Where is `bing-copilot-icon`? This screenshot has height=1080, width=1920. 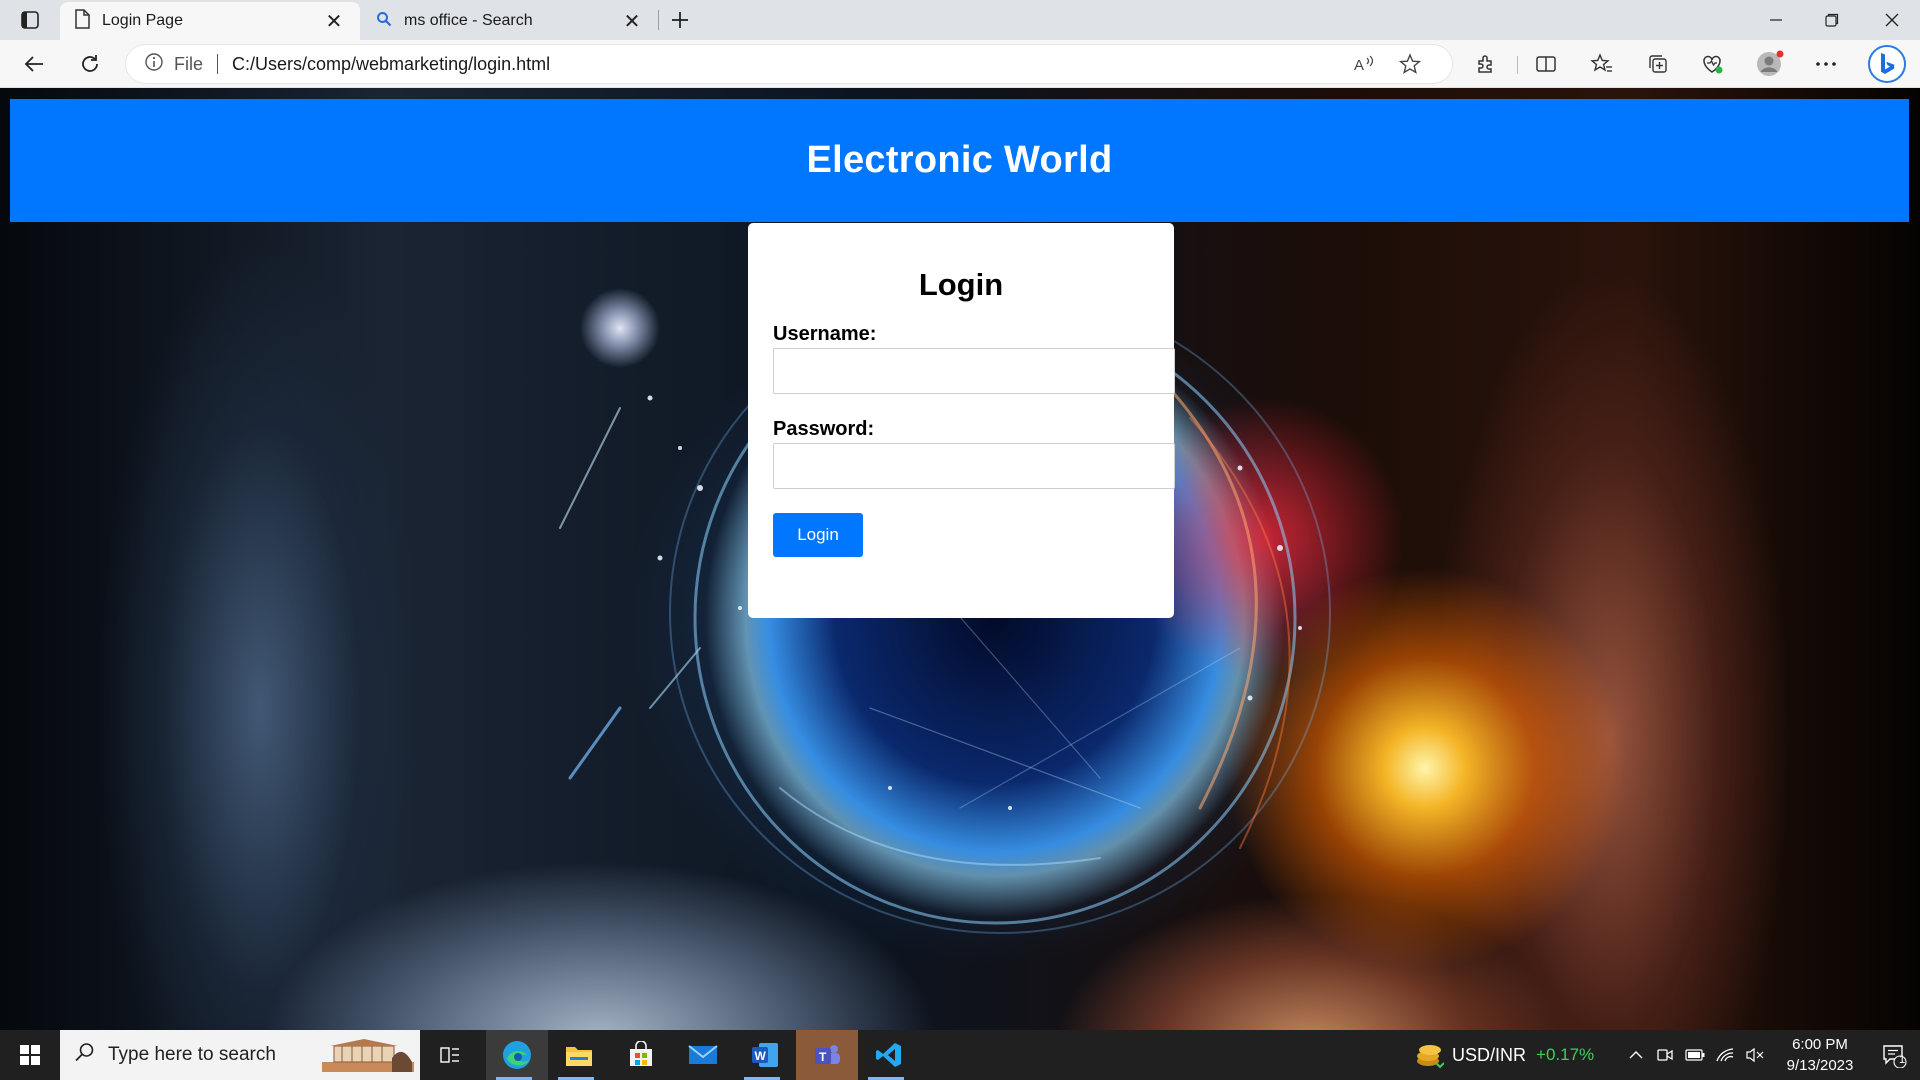 bing-copilot-icon is located at coordinates (1887, 64).